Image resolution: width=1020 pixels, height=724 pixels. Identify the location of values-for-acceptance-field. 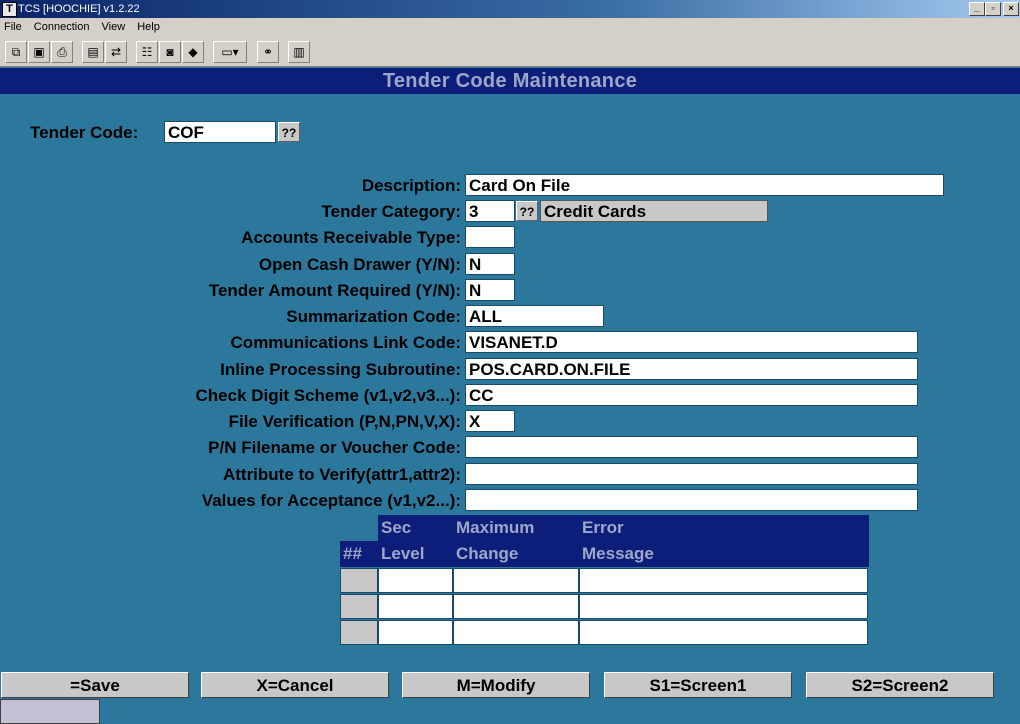
(691, 500).